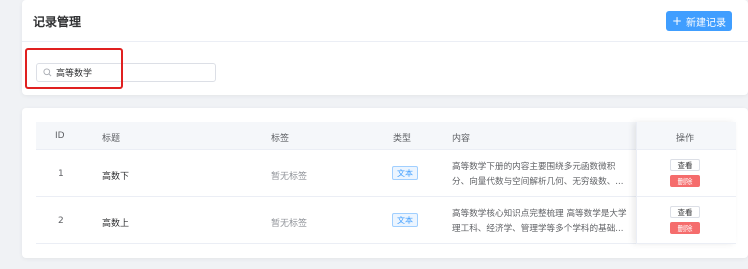  I want to click on column-header-tag: 标签, so click(280, 139).